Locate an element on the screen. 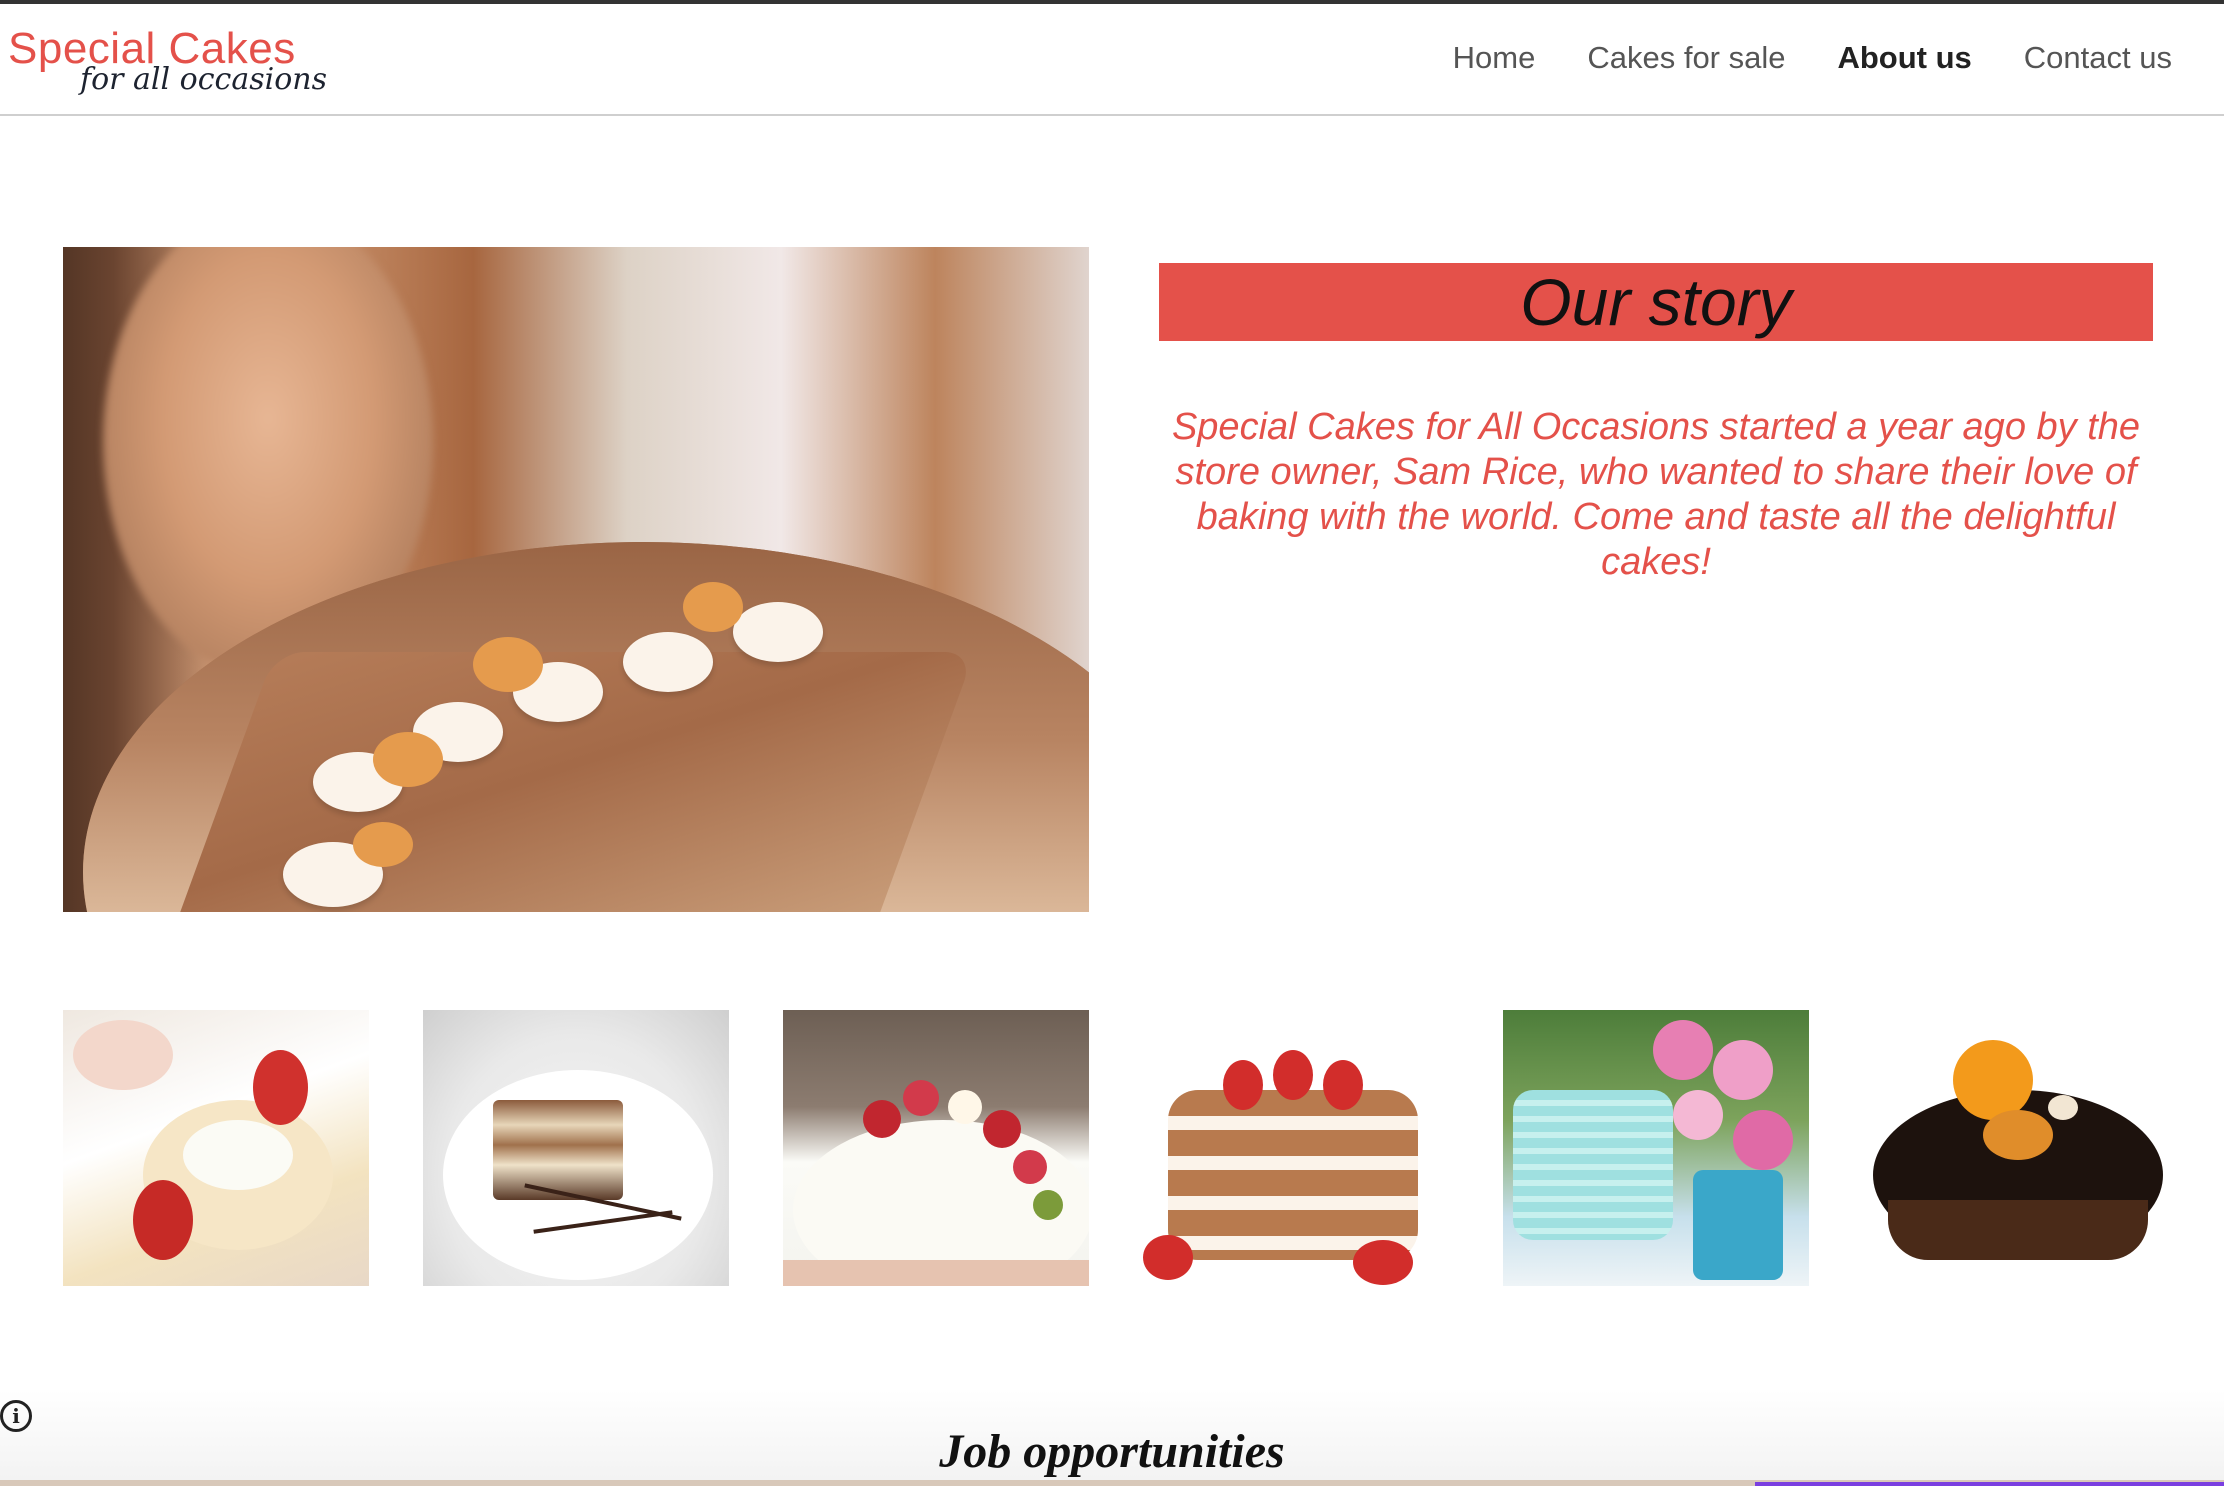 This screenshot has width=2224, height=1486. bottom-accent is located at coordinates (1989, 1484).